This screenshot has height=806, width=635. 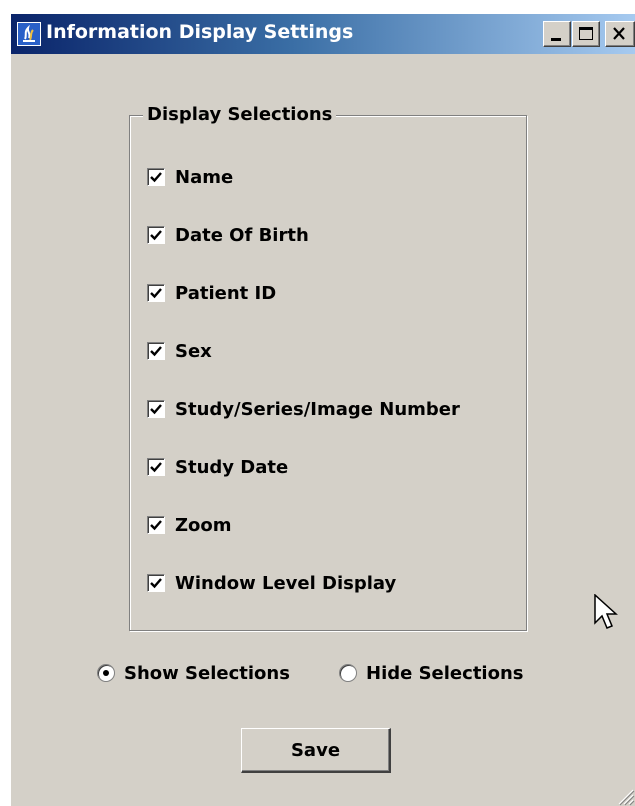 What do you see at coordinates (557, 34) in the screenshot?
I see `minimize-button` at bounding box center [557, 34].